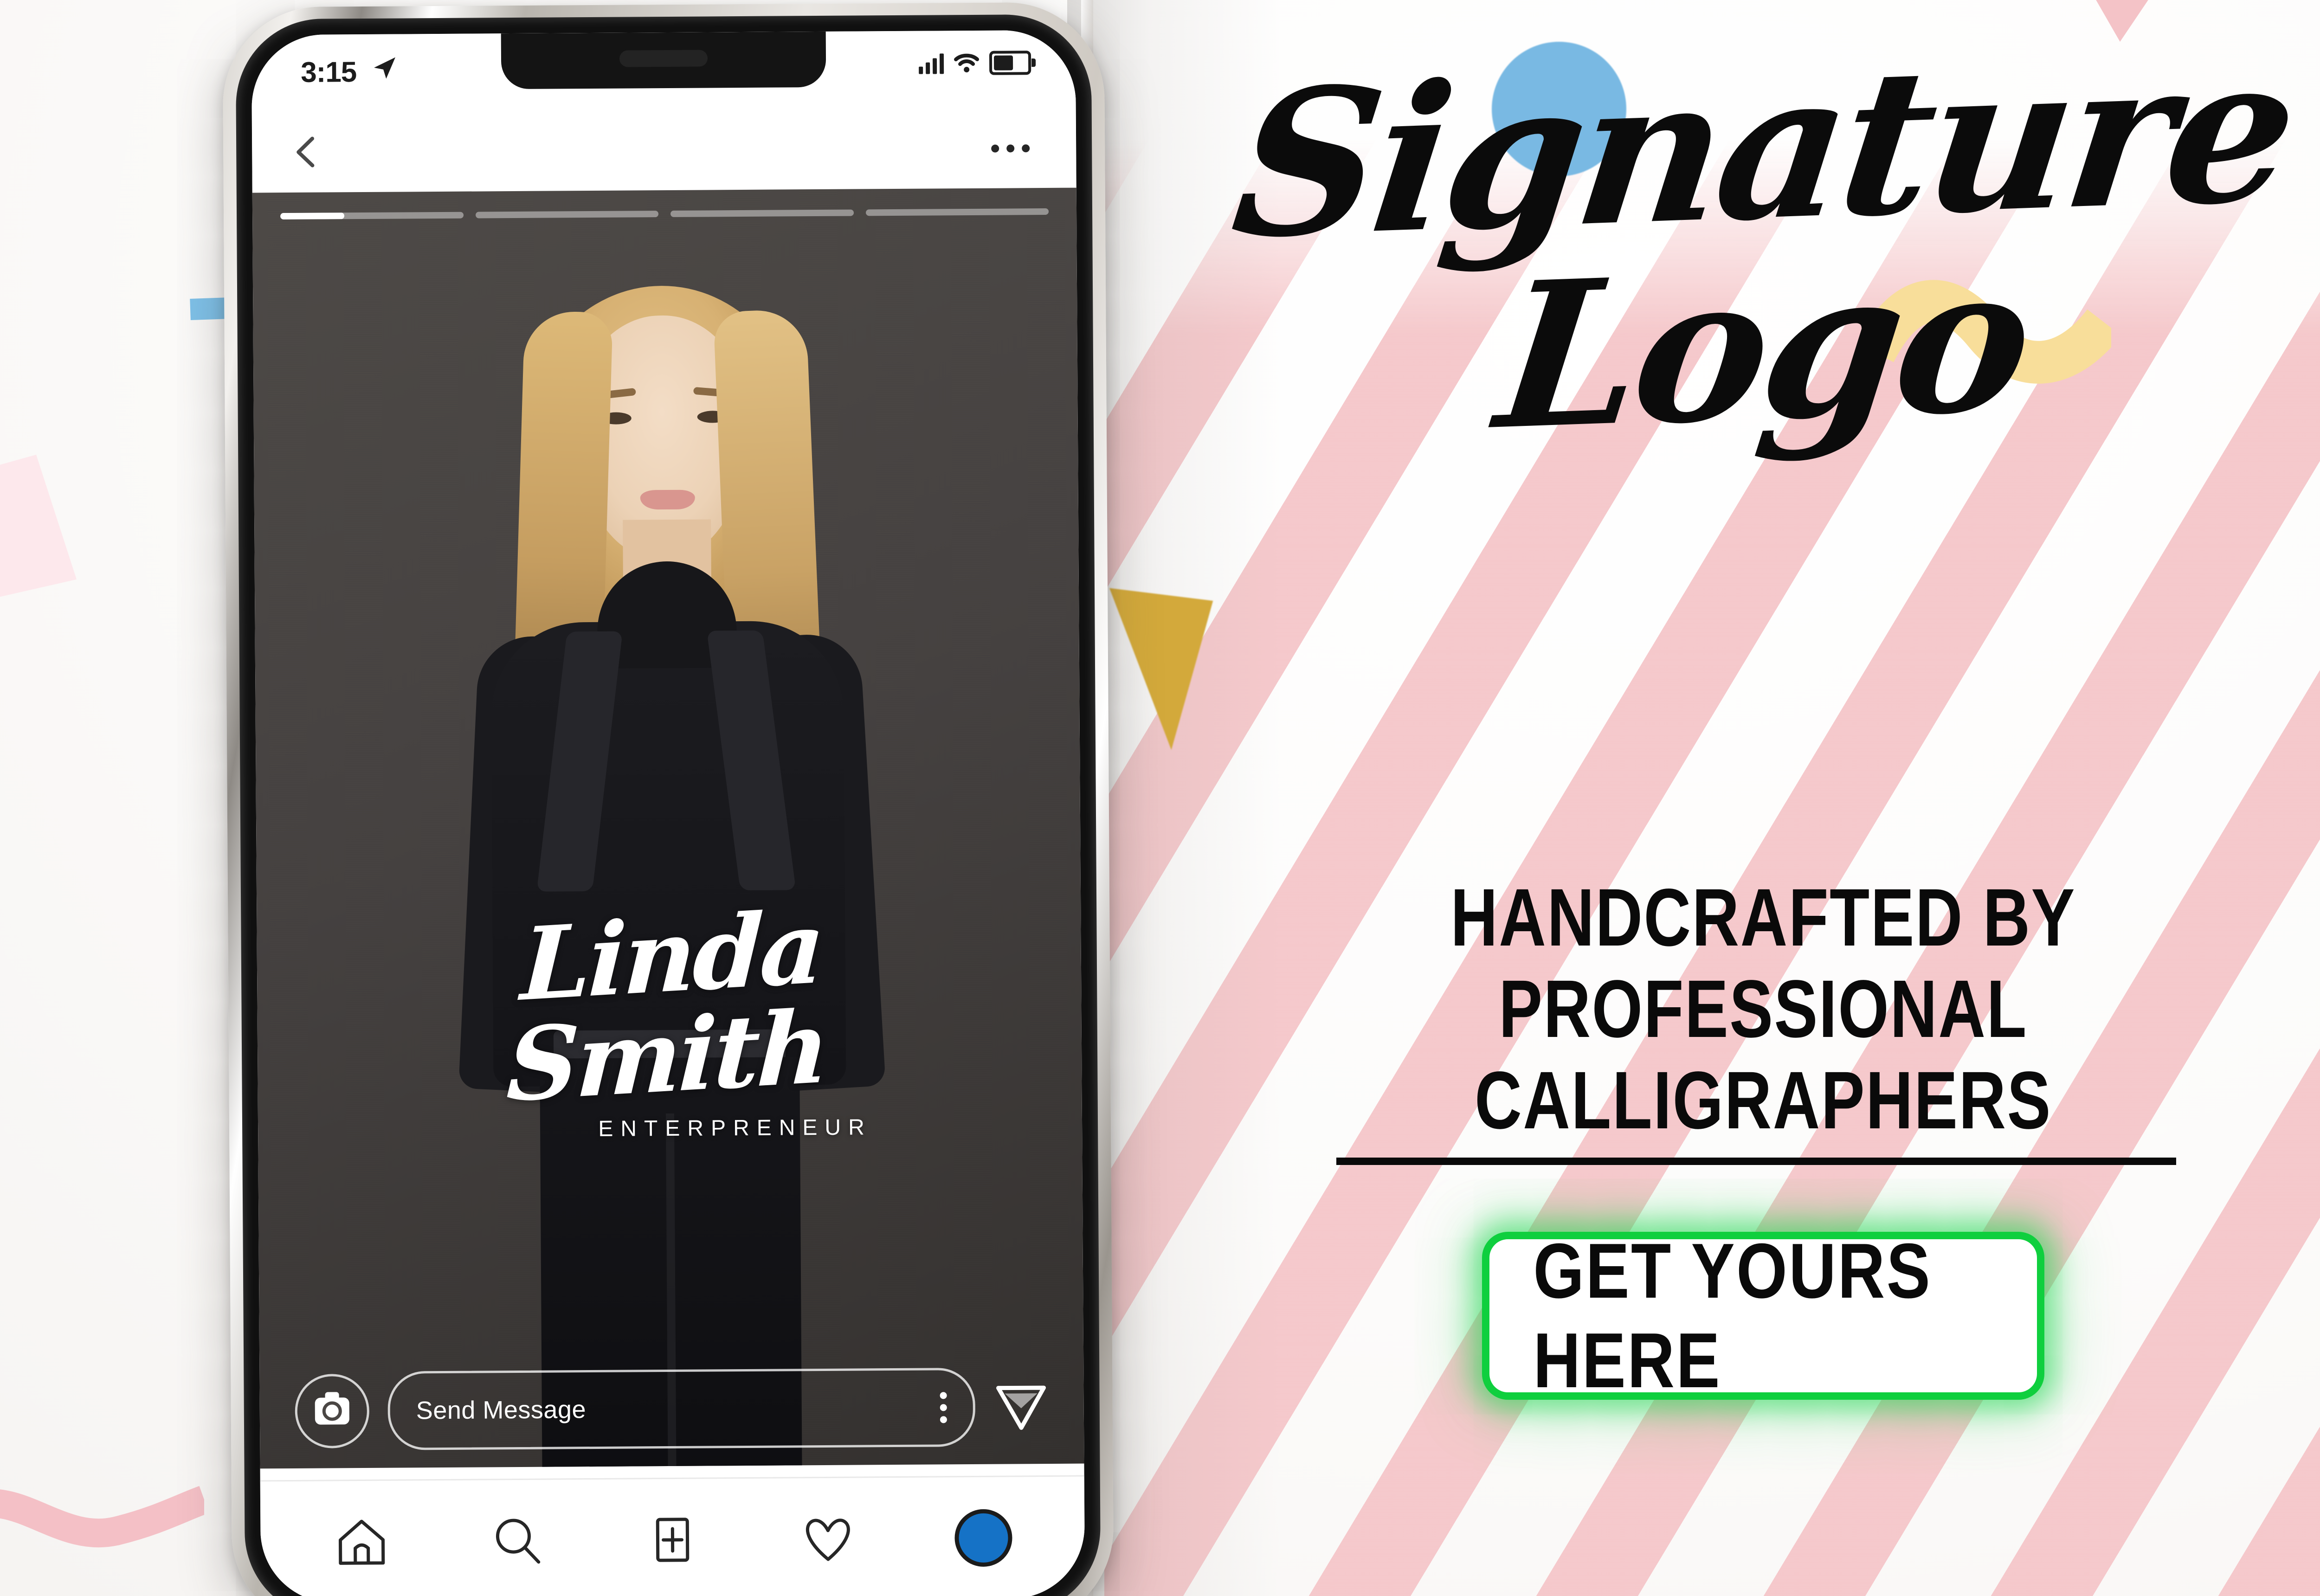  I want to click on location-arrow-icon, so click(384, 68).